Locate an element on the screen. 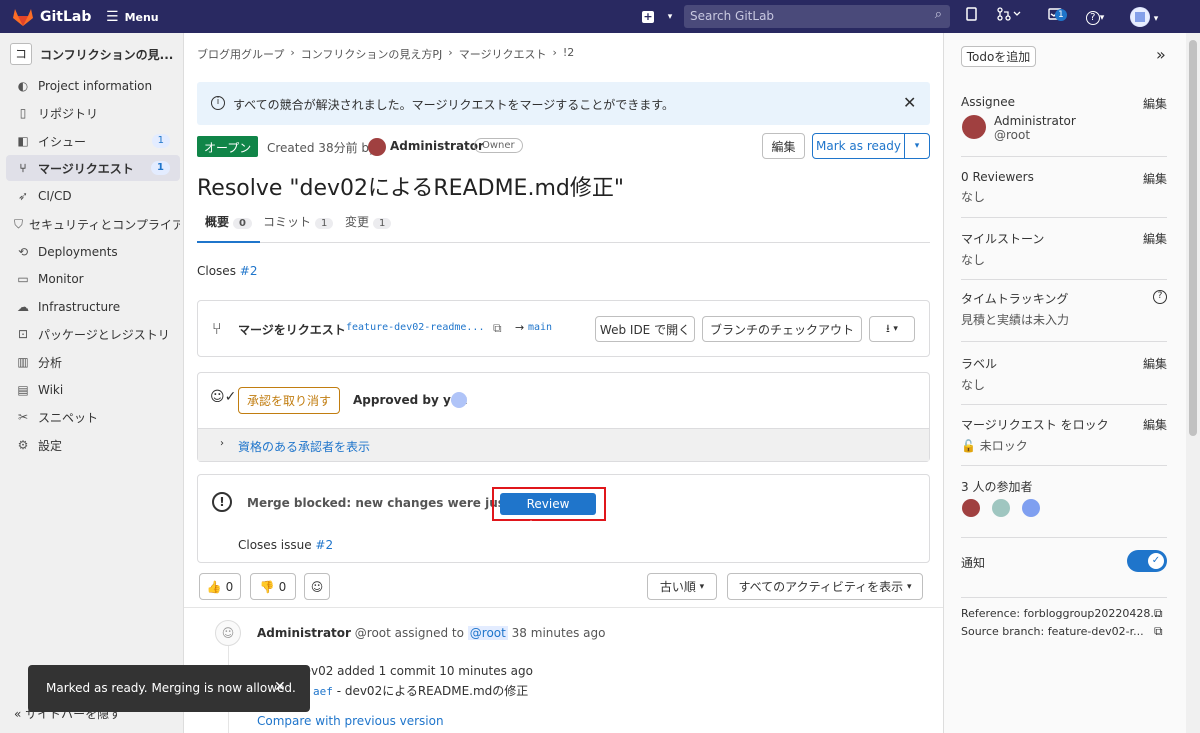  add-todo-button: Todoを追加 is located at coordinates (998, 56).